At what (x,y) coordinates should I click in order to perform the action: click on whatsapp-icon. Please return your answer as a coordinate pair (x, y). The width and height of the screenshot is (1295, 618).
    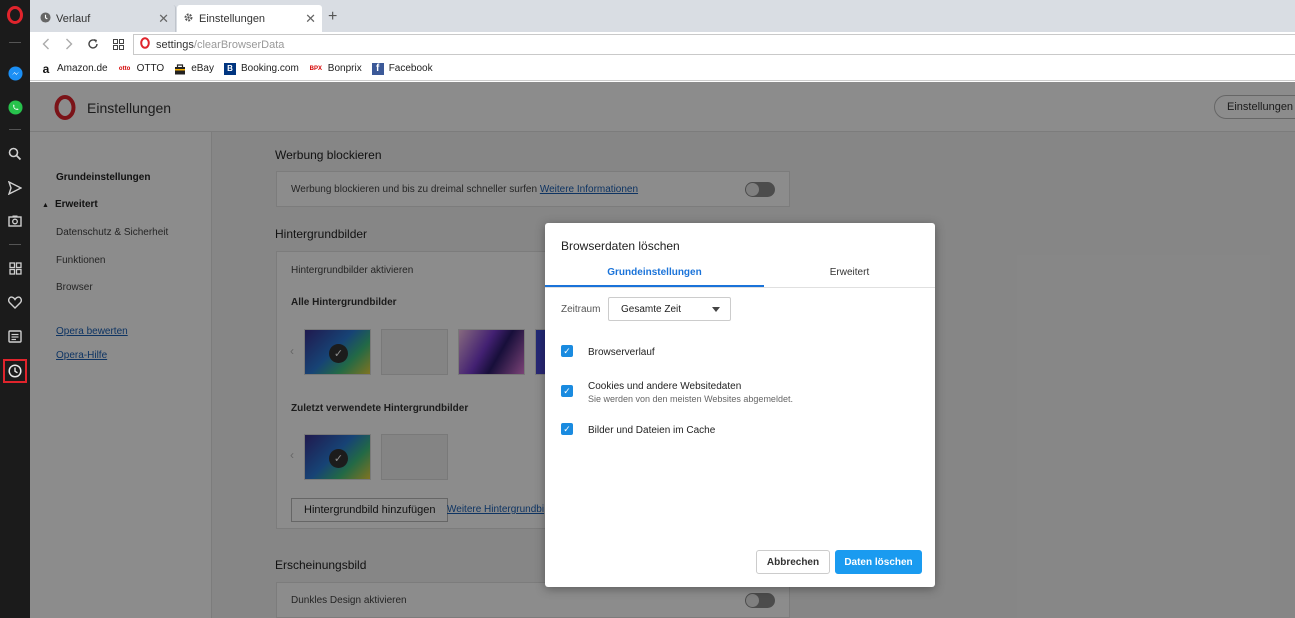
    Looking at the image, I should click on (15, 107).